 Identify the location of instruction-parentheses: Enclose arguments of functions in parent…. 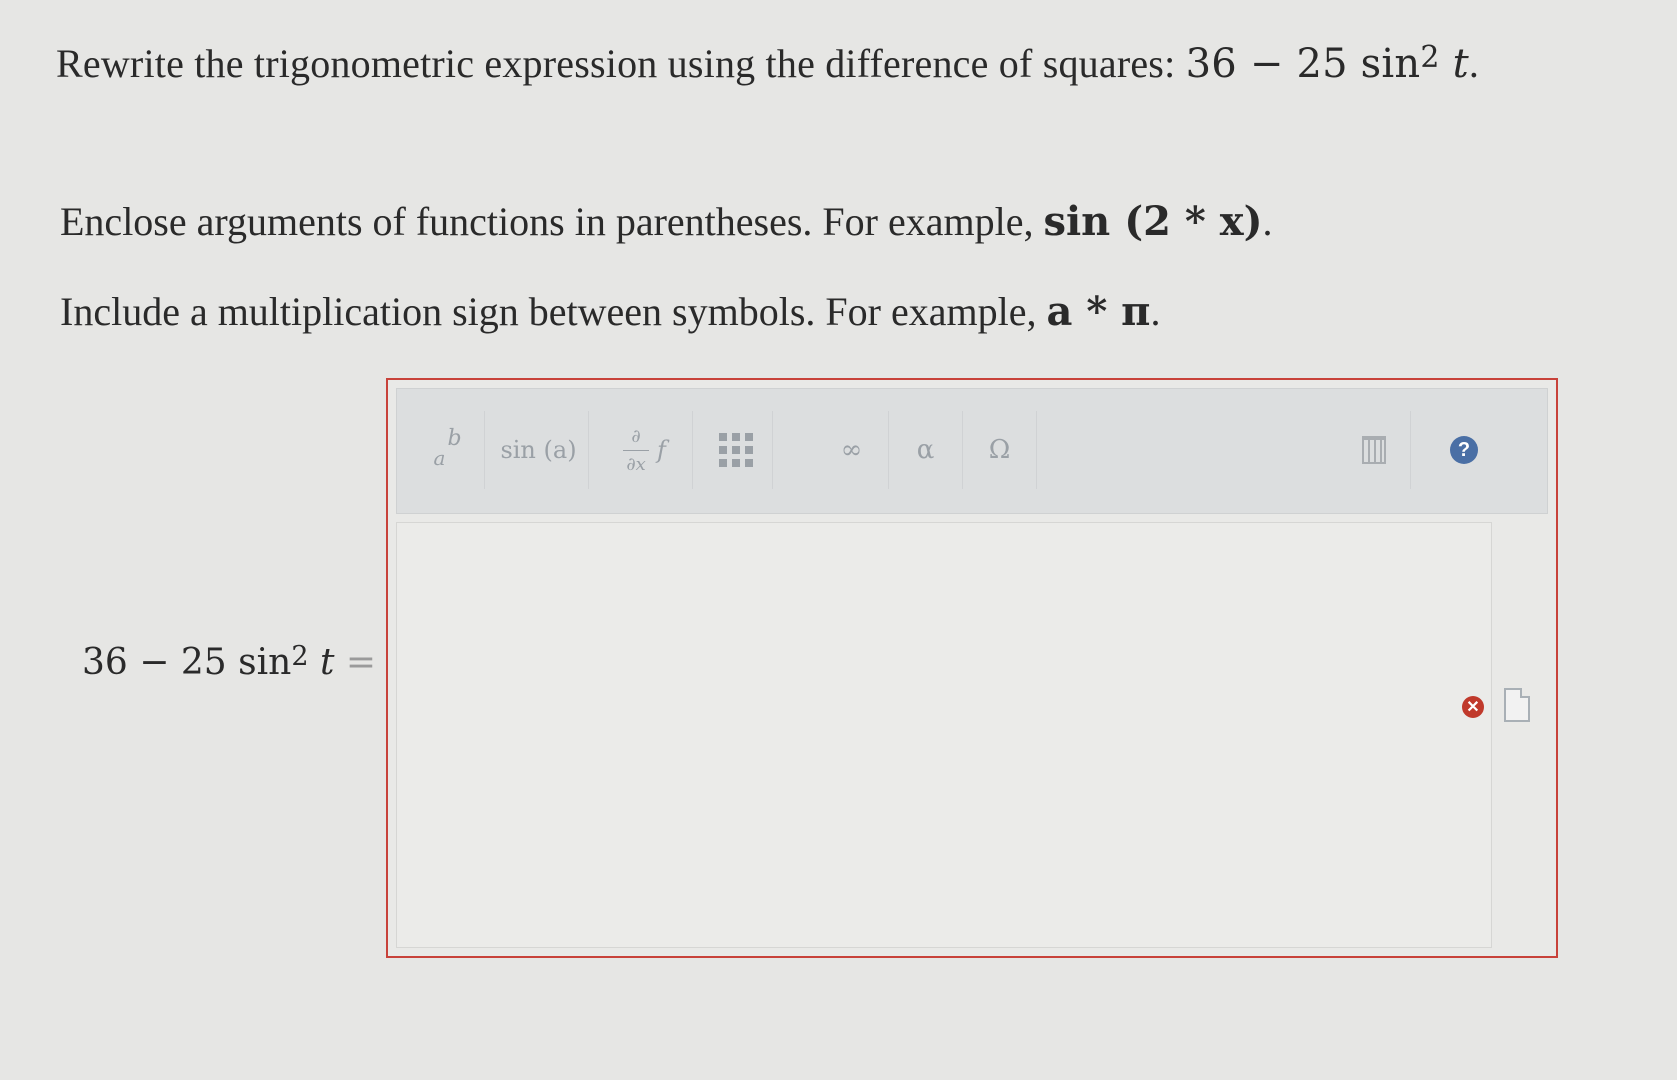
(666, 221).